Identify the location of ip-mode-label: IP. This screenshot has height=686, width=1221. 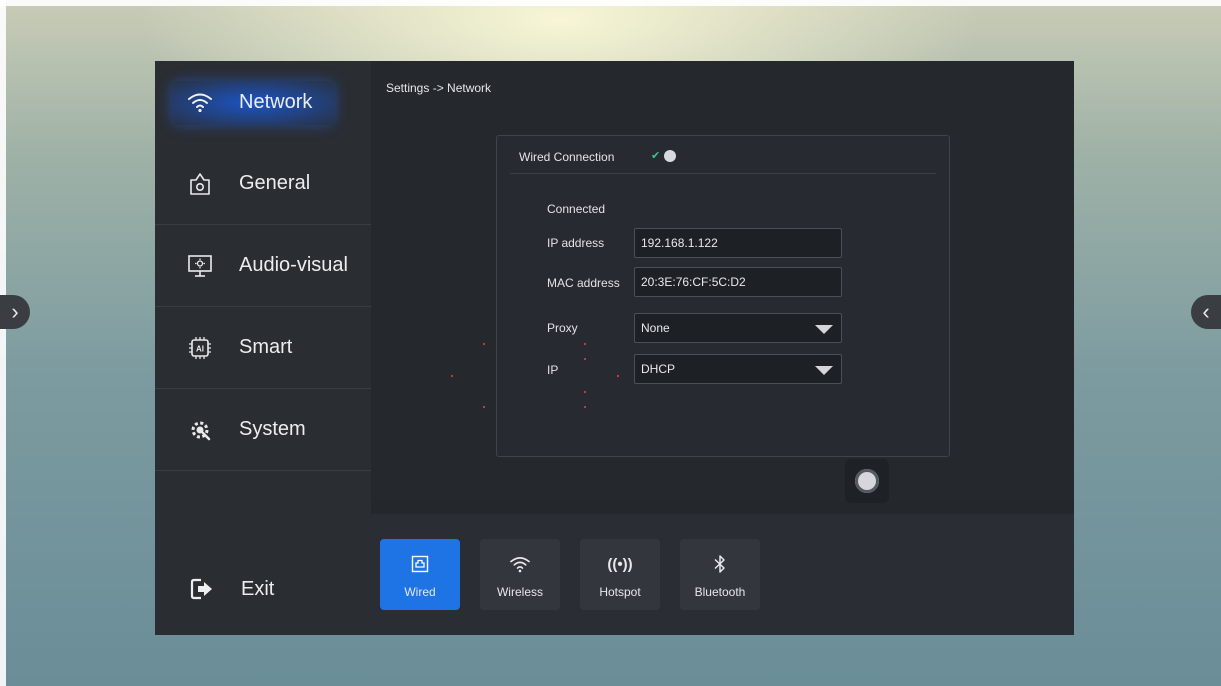
(553, 370).